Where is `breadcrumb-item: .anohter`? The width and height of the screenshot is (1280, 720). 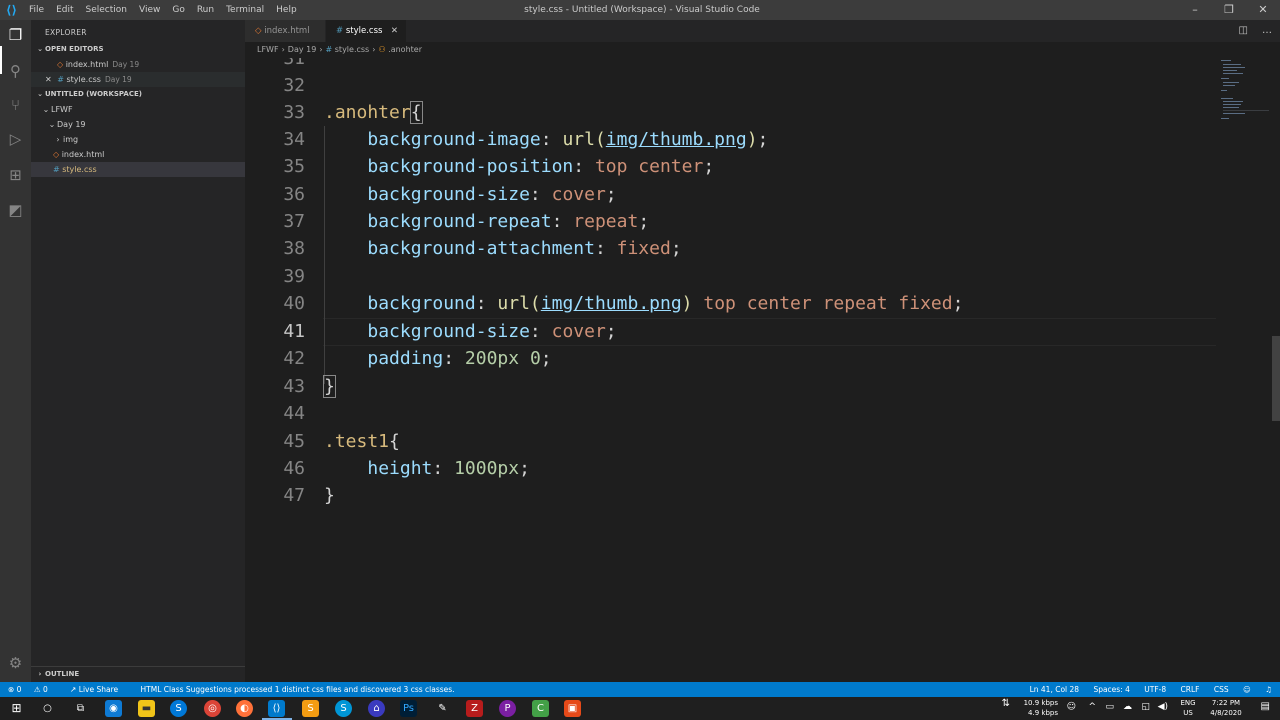
breadcrumb-item: .anohter is located at coordinates (405, 49).